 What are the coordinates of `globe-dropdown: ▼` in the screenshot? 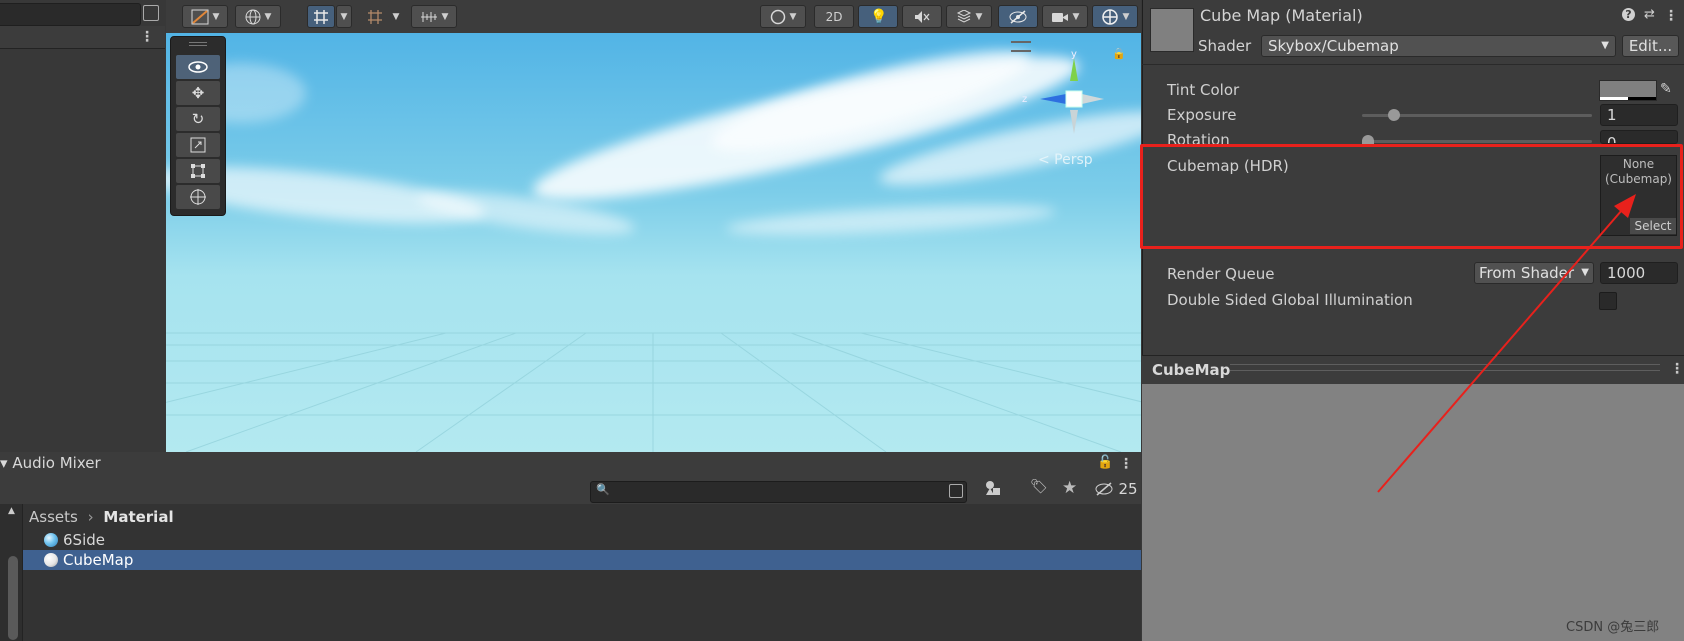 It's located at (258, 16).